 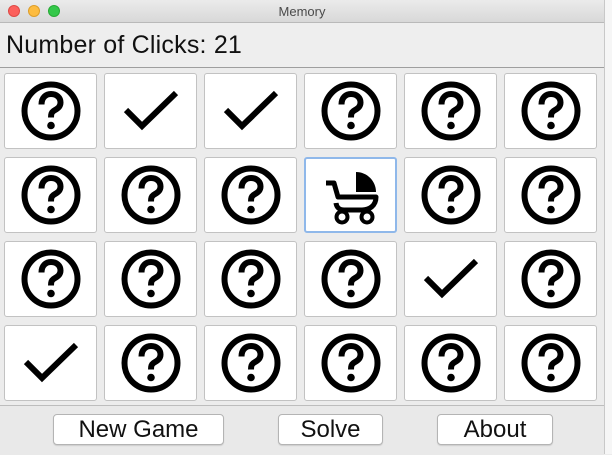 I want to click on memory-card-r1c3, so click(x=250, y=111).